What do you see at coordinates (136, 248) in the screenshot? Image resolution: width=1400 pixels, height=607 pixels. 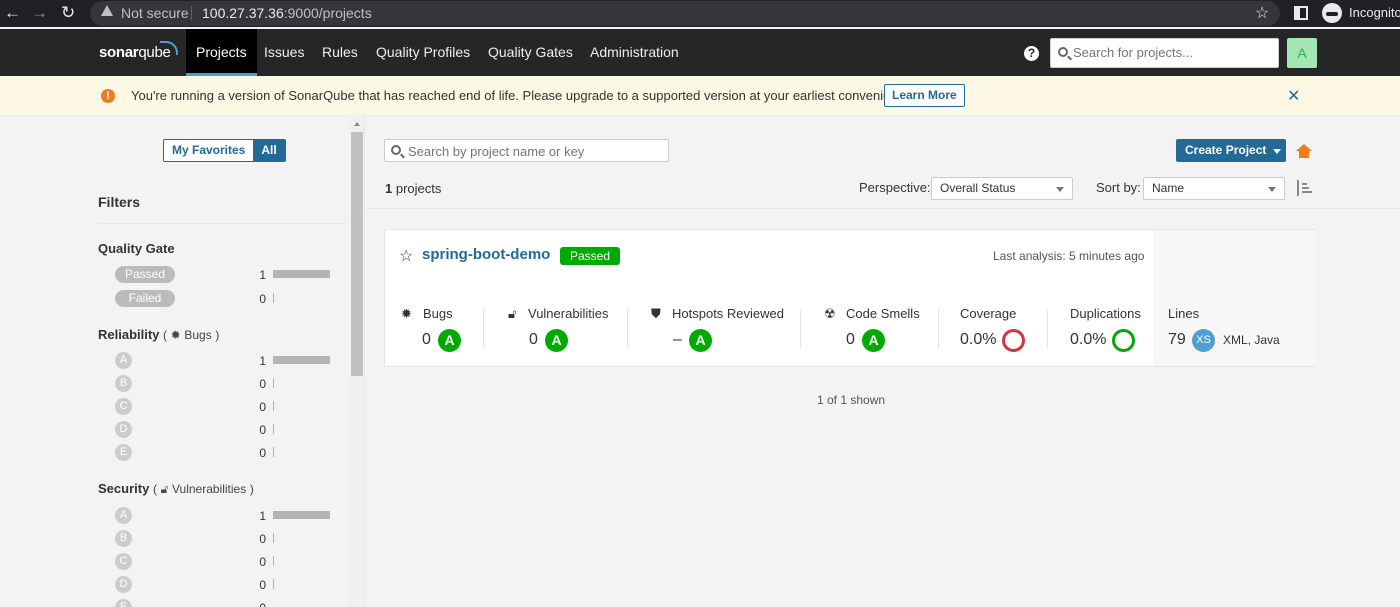 I see `quality-gate-facet-title: Quality Gate` at bounding box center [136, 248].